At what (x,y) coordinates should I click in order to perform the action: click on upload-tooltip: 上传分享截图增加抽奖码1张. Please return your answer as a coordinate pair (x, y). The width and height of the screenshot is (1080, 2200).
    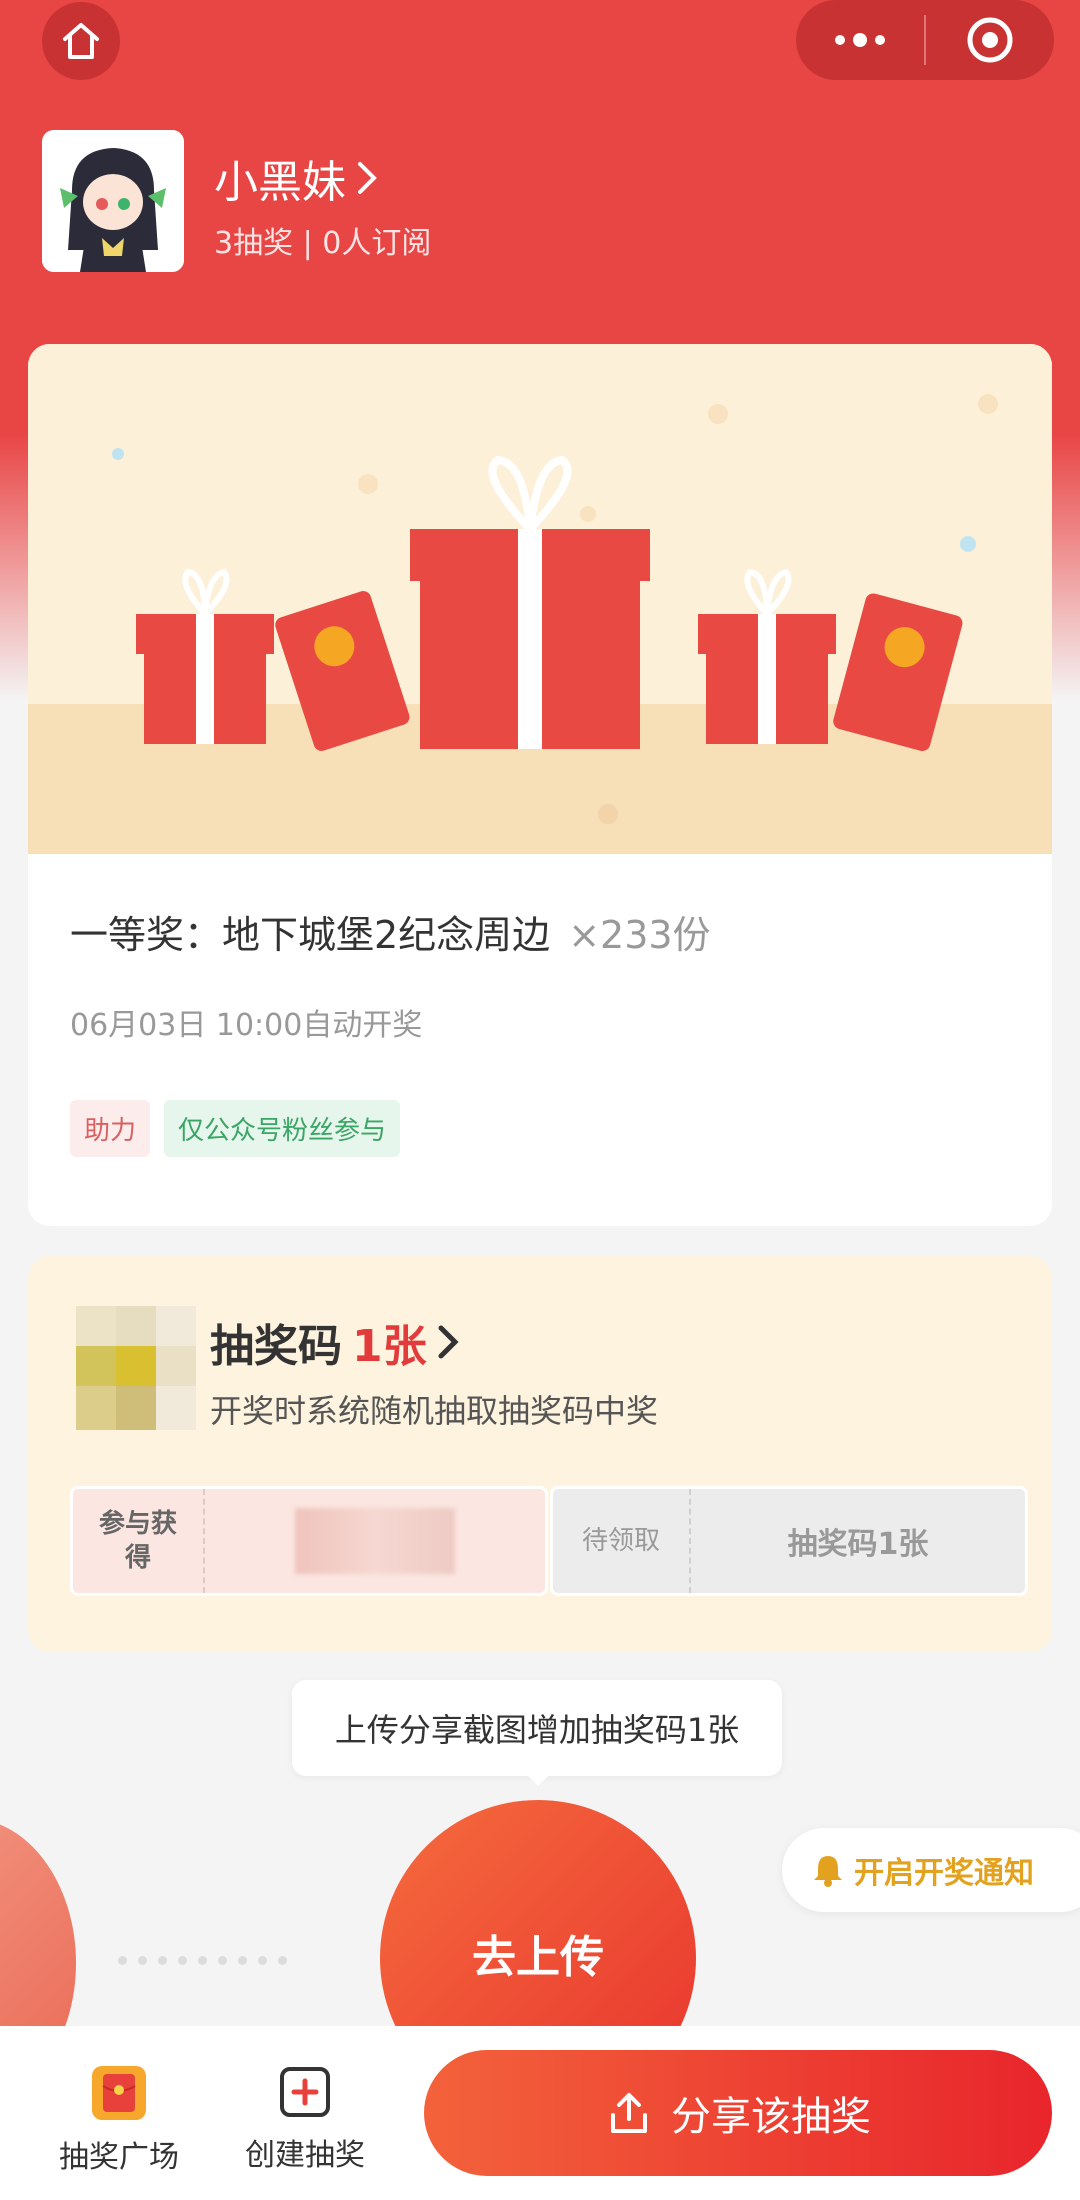
    Looking at the image, I should click on (537, 1728).